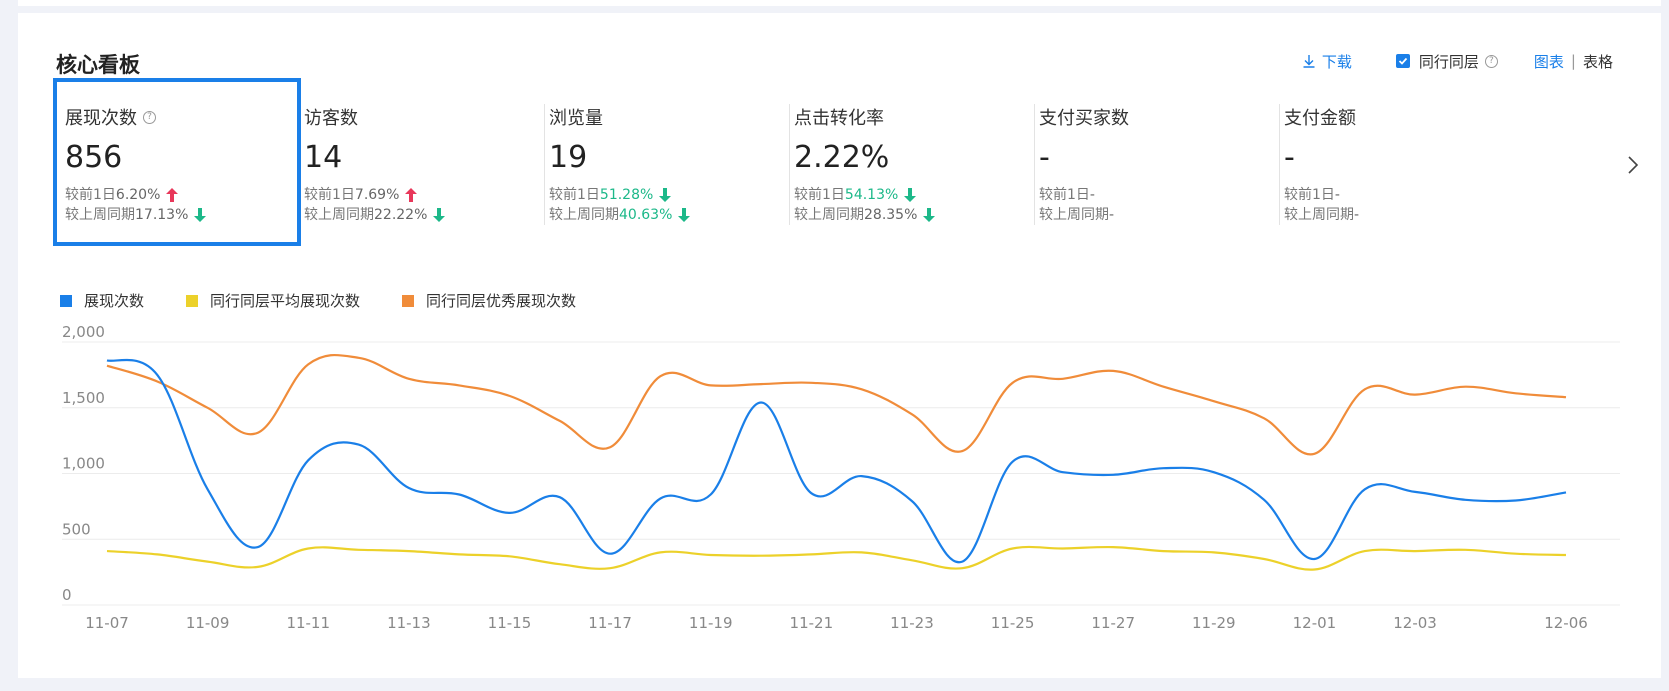  I want to click on next-metrics-button, so click(1633, 167).